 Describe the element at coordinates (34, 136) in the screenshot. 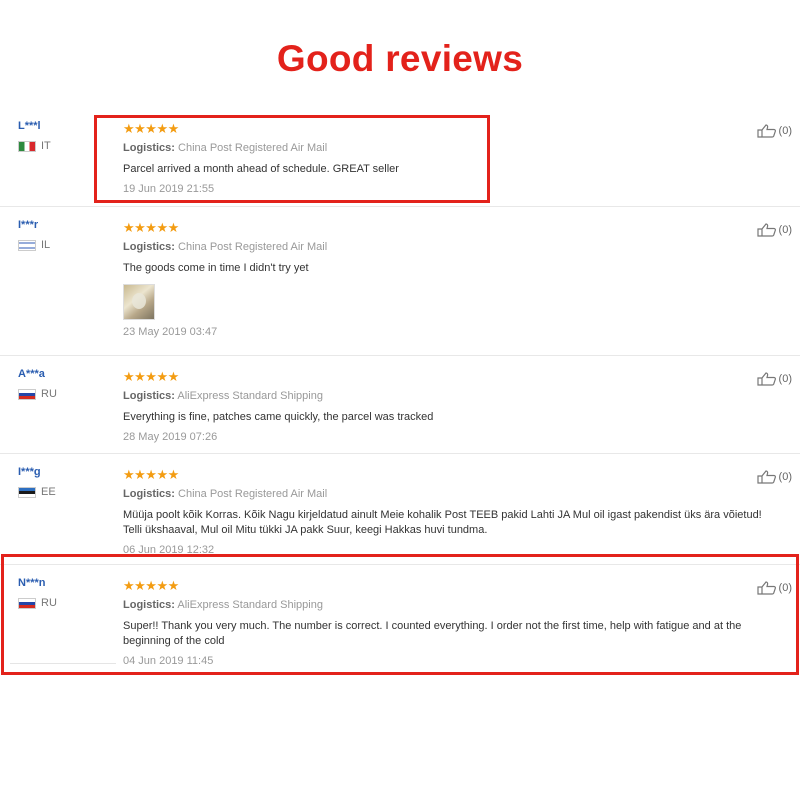

I see `reviewer-info: L***l IT` at that location.